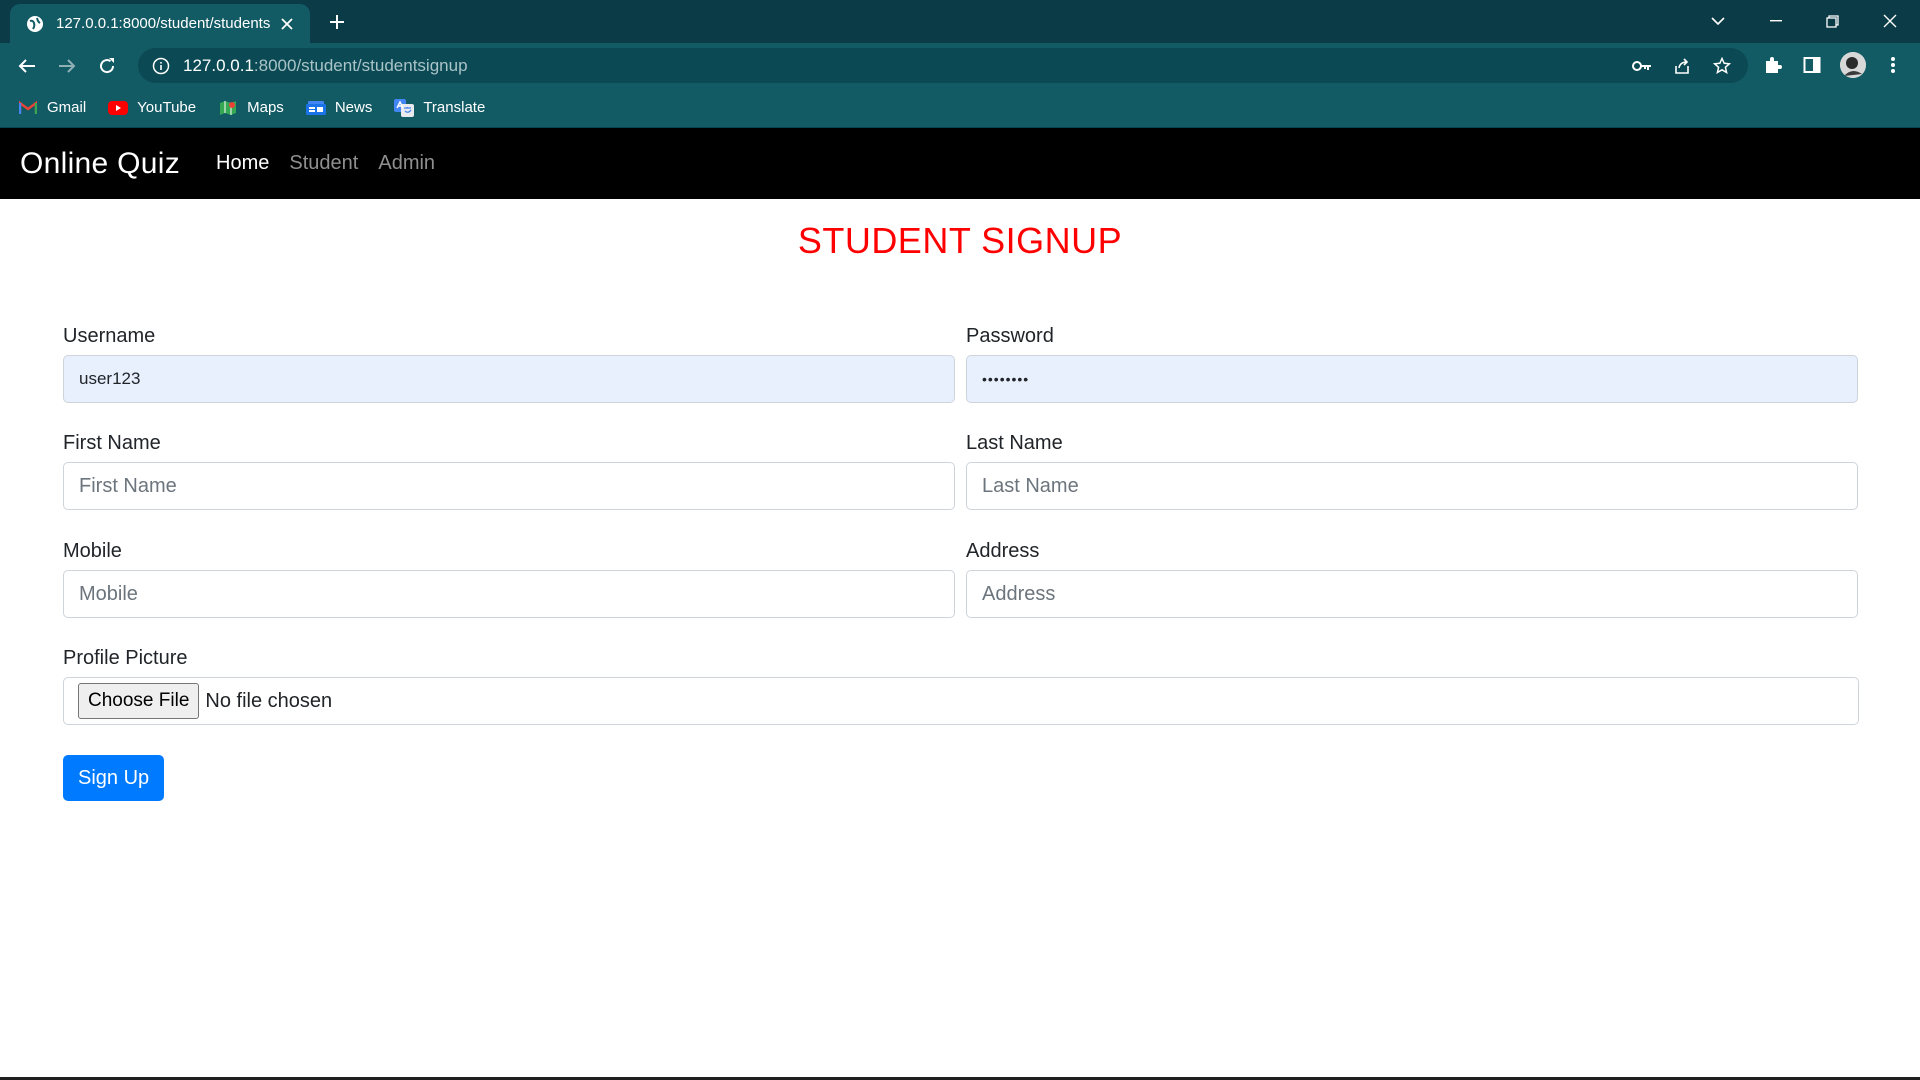  Describe the element at coordinates (128, 485) in the screenshot. I see `first-name-placeholder: First Name` at that location.